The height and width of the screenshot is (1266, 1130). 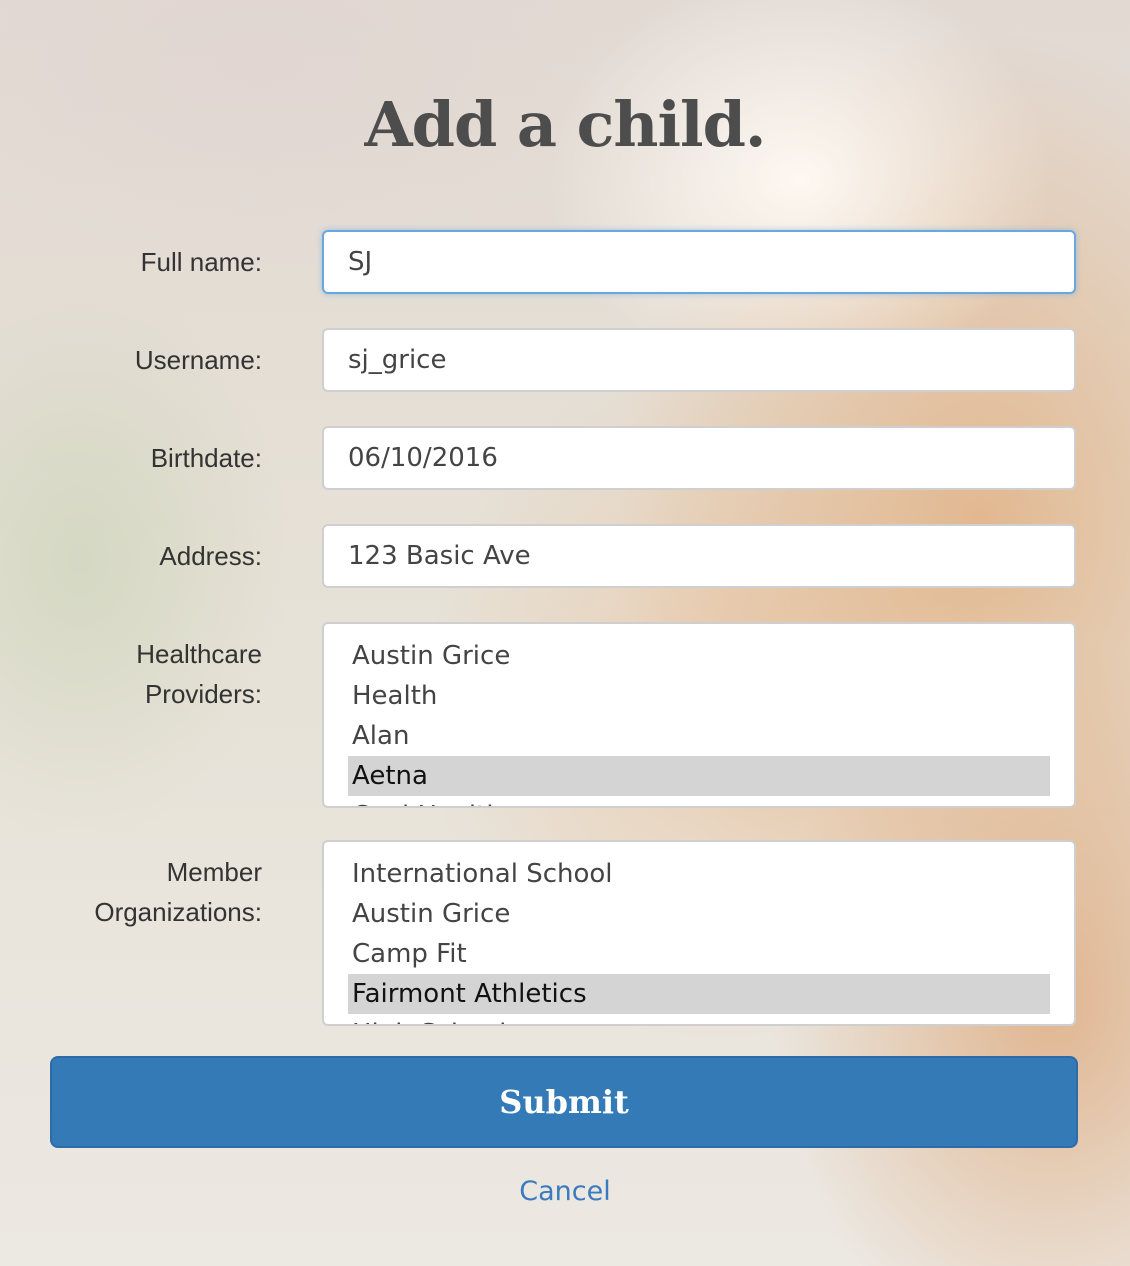 What do you see at coordinates (699, 1019) in the screenshot?
I see `organization-option: High School` at bounding box center [699, 1019].